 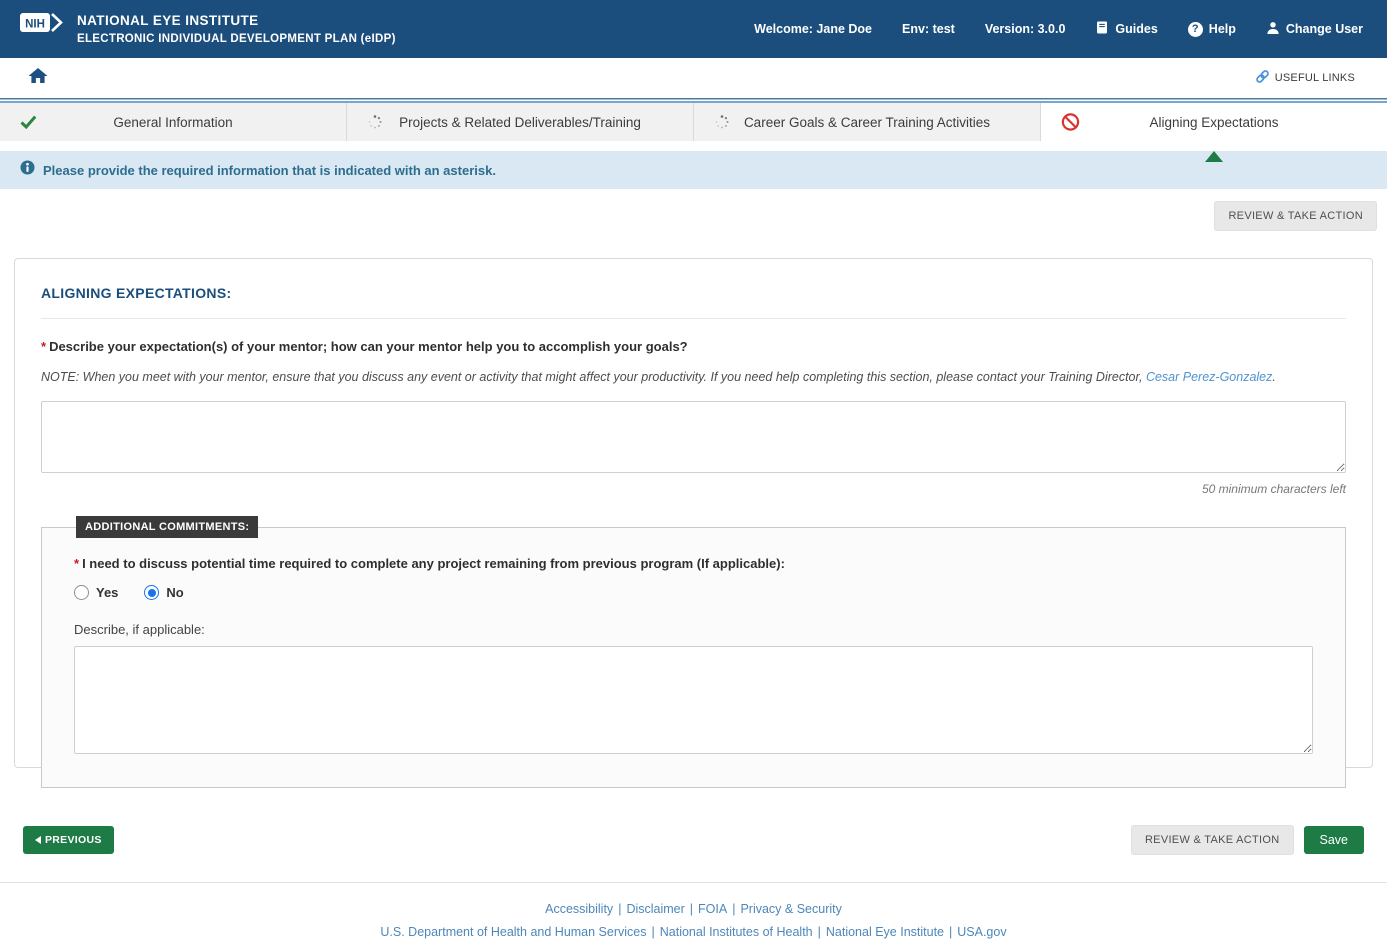 I want to click on org-title: NATIONAL EYE INSTITUTE, so click(x=168, y=20).